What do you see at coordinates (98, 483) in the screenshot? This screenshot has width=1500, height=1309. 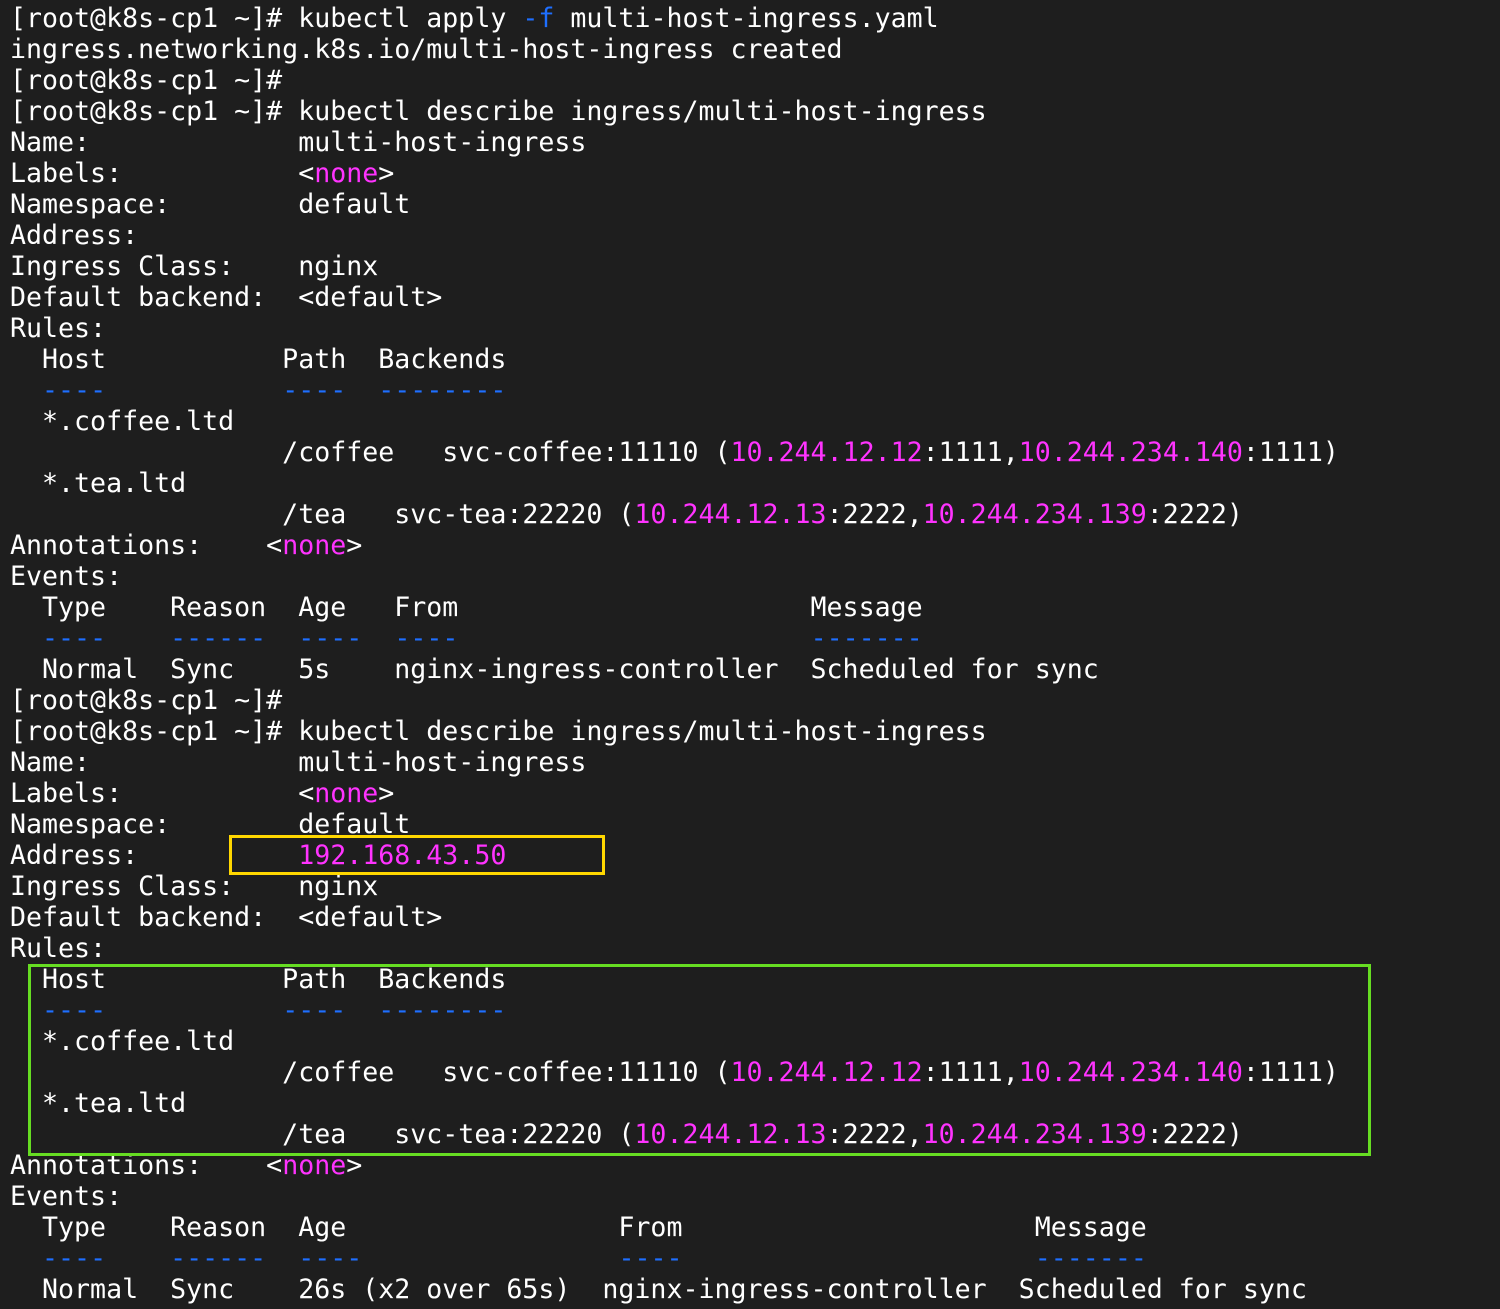 I see `terminal-text: *.tea.ltd` at bounding box center [98, 483].